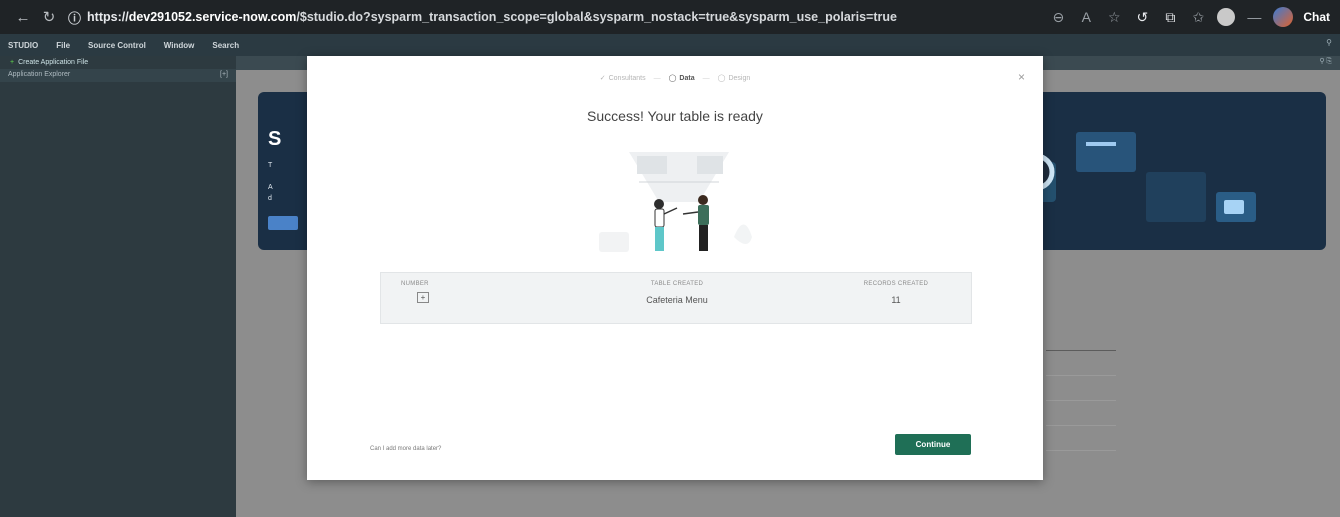 The image size is (1340, 517). Describe the element at coordinates (423, 297) in the screenshot. I see `expand-icon: +` at that location.